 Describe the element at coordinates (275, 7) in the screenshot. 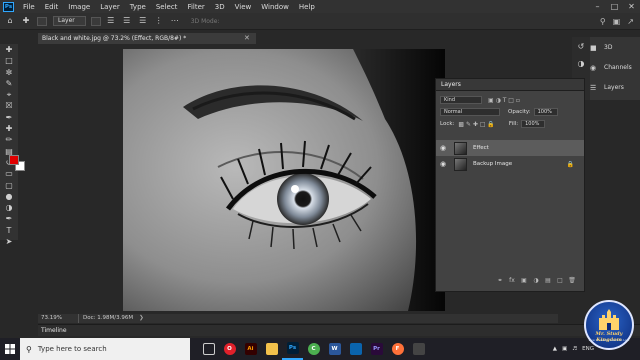

I see `menu-window: Window` at that location.